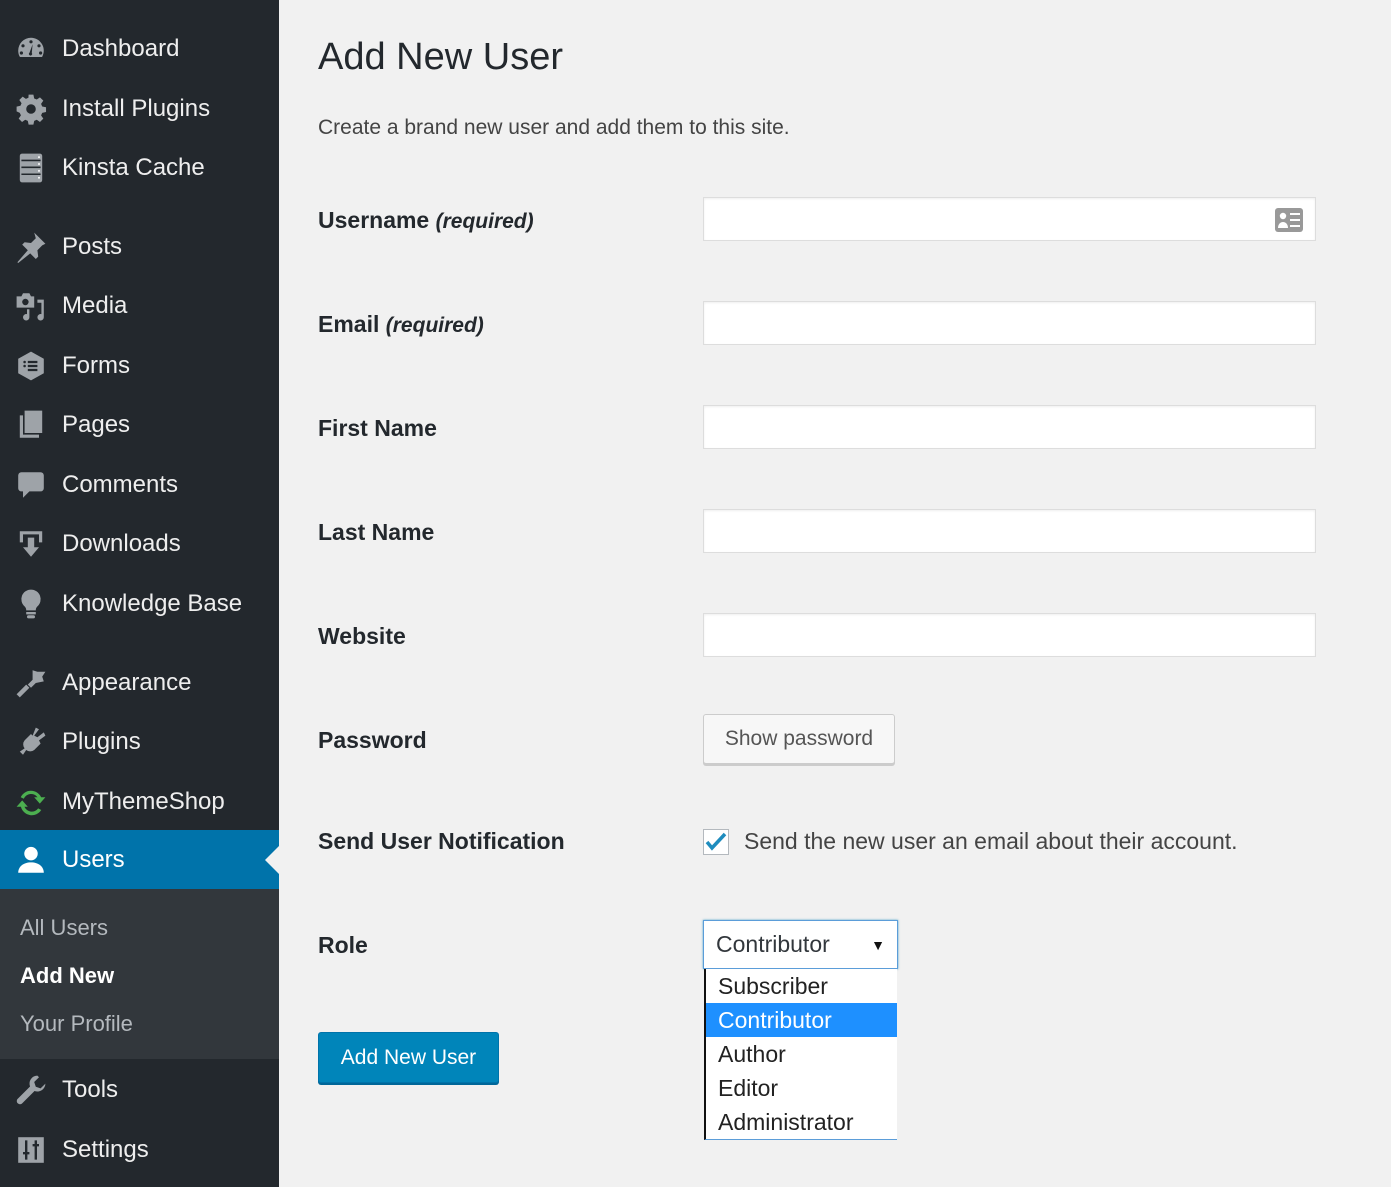 This screenshot has width=1391, height=1187. I want to click on users-submenu: All Users Add New Your Profile, so click(139, 974).